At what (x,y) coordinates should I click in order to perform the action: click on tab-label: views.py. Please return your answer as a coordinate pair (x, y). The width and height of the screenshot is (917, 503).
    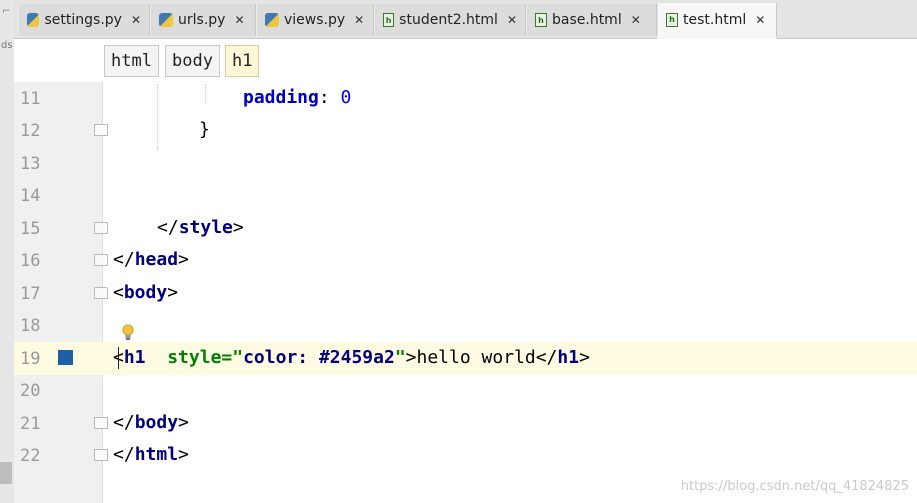
    Looking at the image, I should click on (315, 20).